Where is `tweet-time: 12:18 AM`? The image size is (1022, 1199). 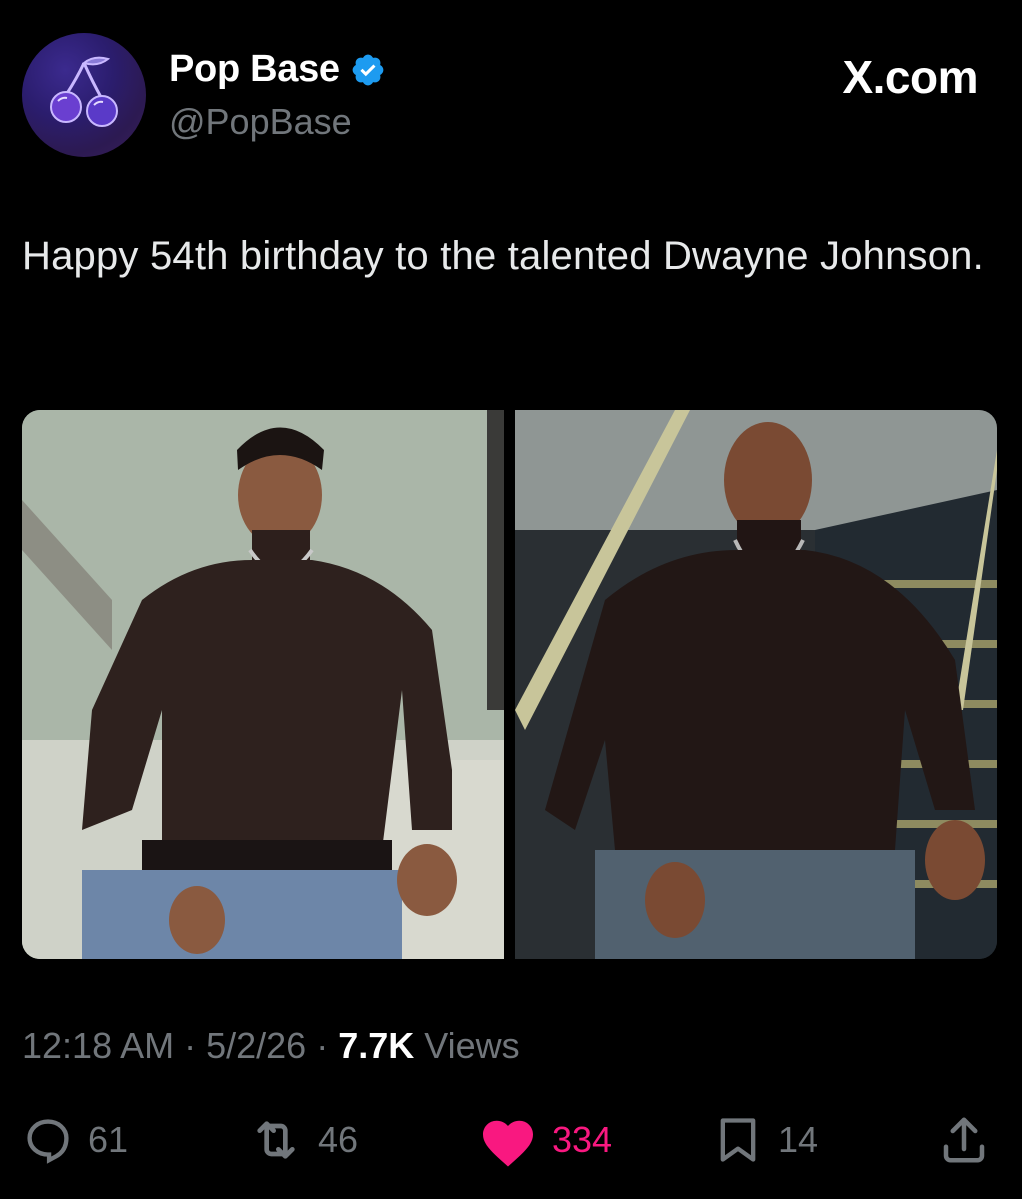 tweet-time: 12:18 AM is located at coordinates (98, 1045).